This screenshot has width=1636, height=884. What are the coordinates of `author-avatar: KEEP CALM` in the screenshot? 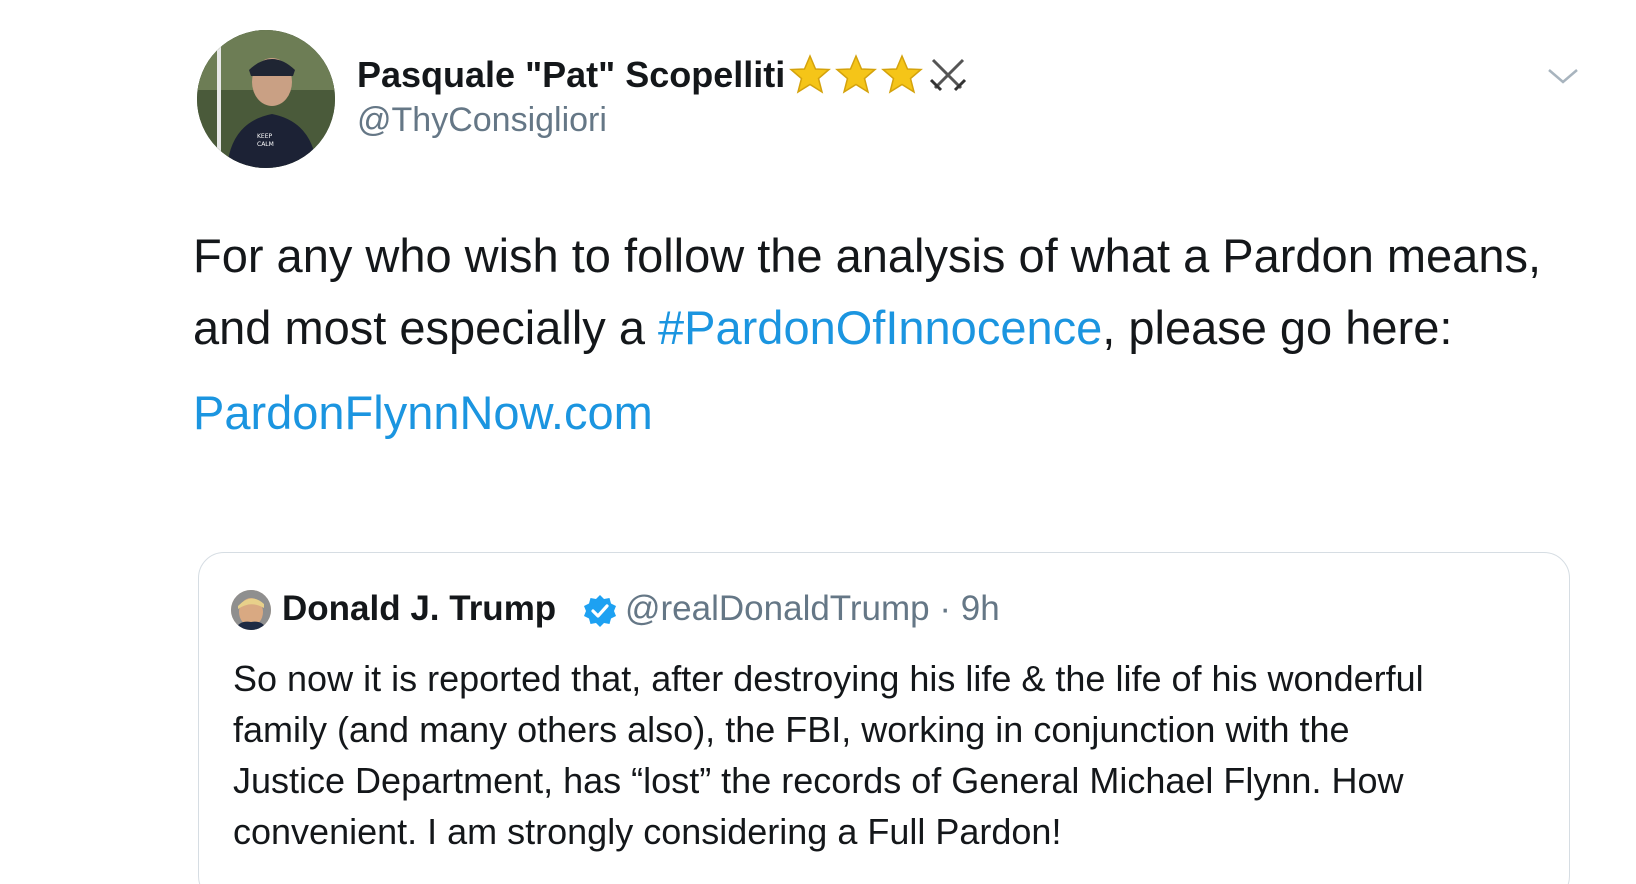 It's located at (266, 99).